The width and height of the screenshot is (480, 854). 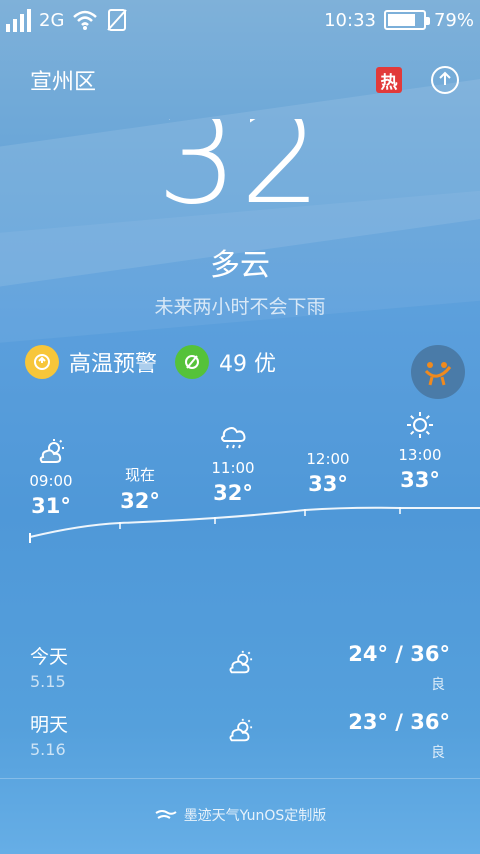 What do you see at coordinates (406, 20) in the screenshot?
I see `battery-icon` at bounding box center [406, 20].